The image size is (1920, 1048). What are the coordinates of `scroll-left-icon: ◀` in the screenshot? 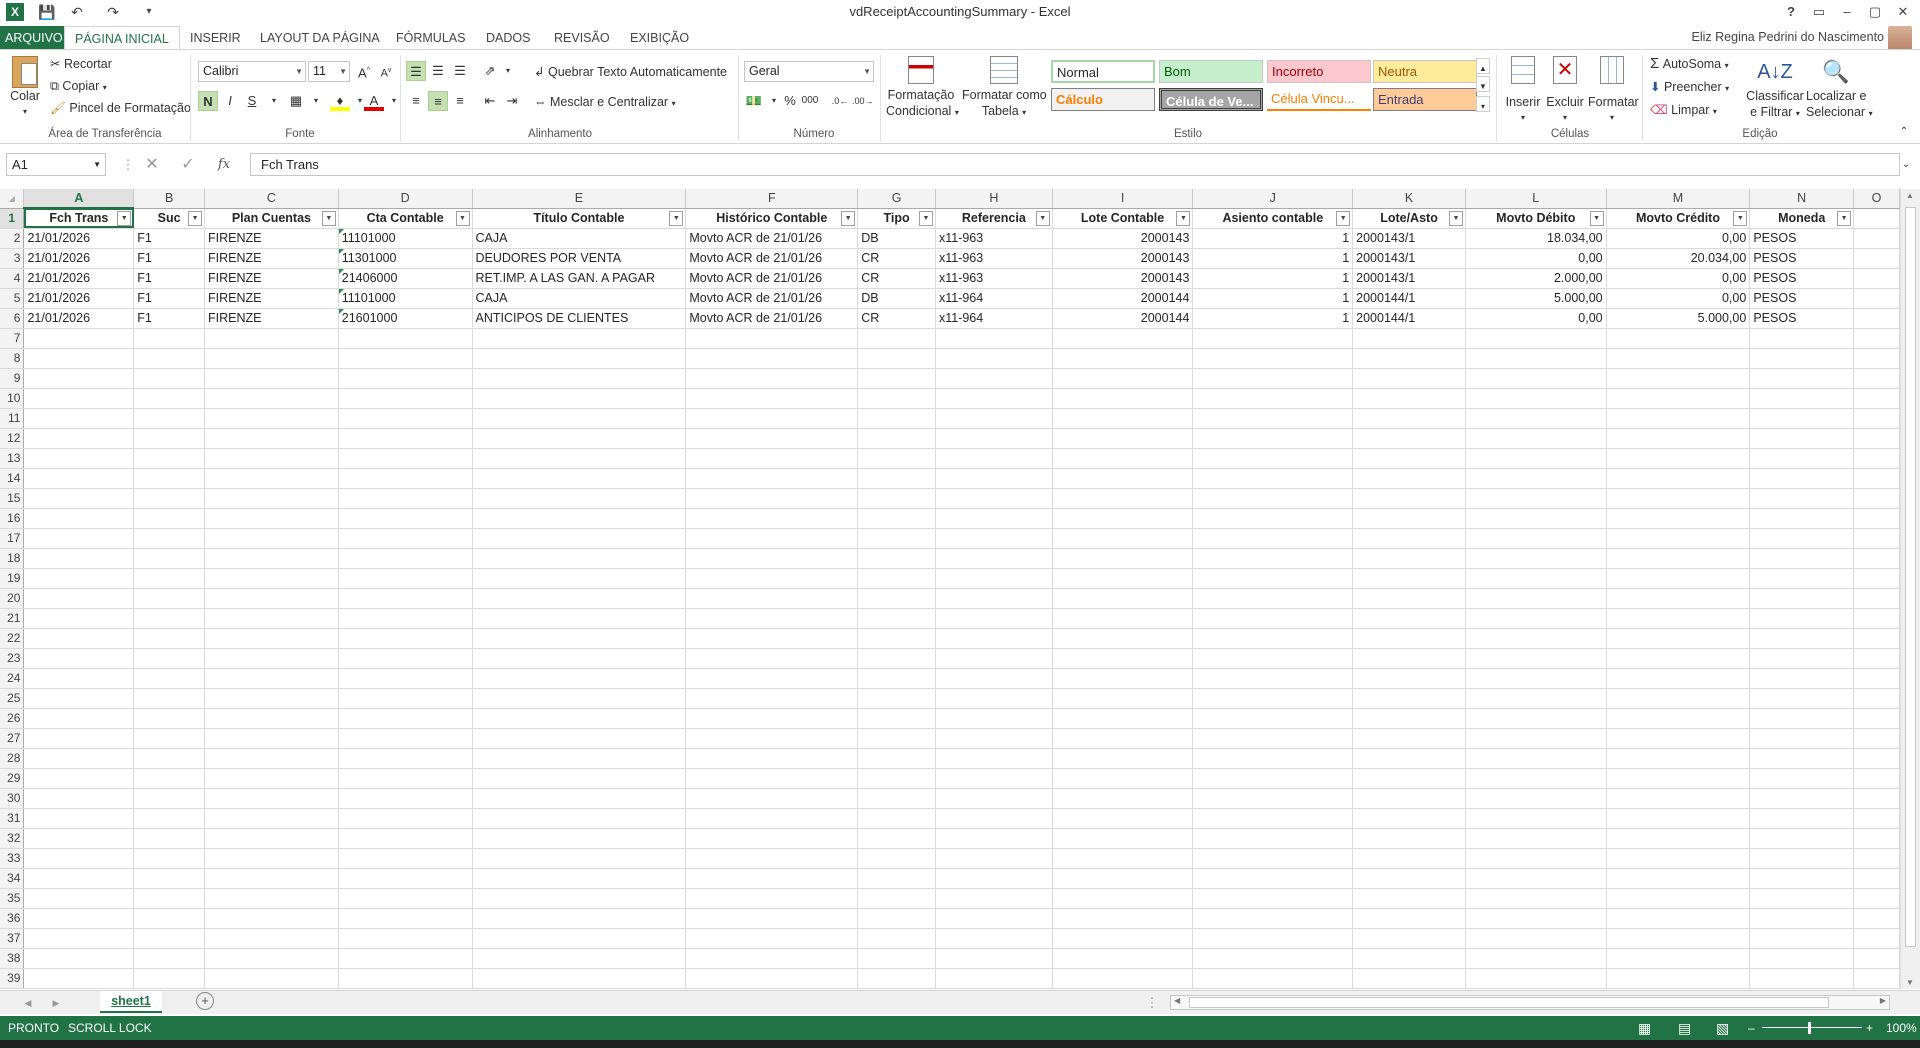 It's located at (1177, 1000).